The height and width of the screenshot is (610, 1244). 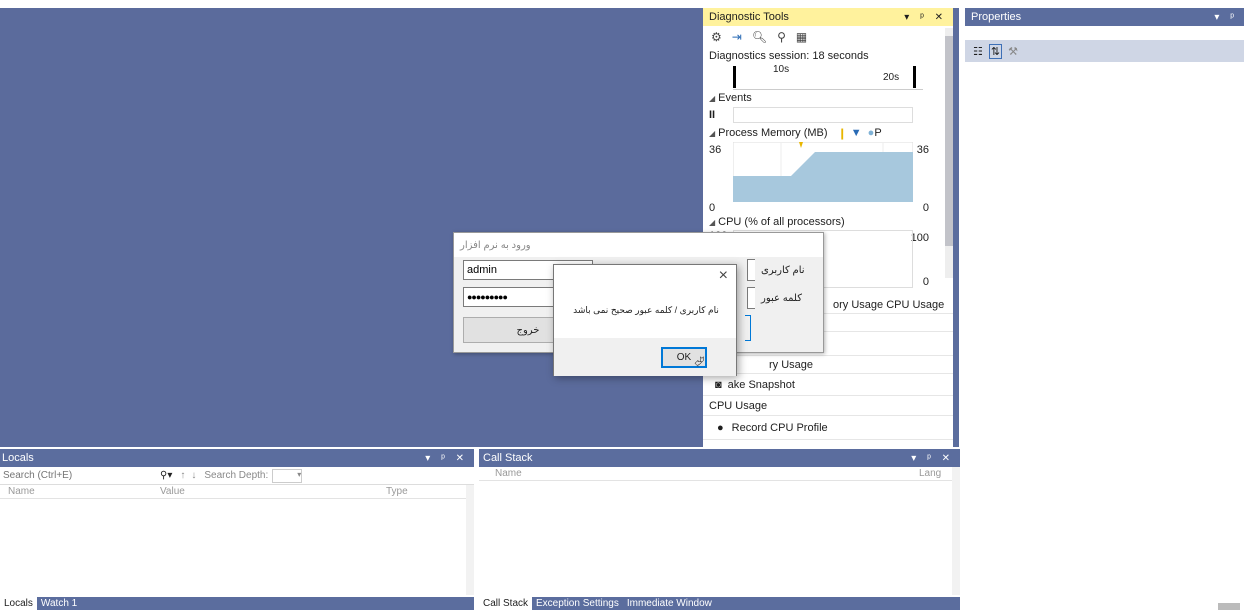 What do you see at coordinates (748, 328) in the screenshot?
I see `login-button-edge` at bounding box center [748, 328].